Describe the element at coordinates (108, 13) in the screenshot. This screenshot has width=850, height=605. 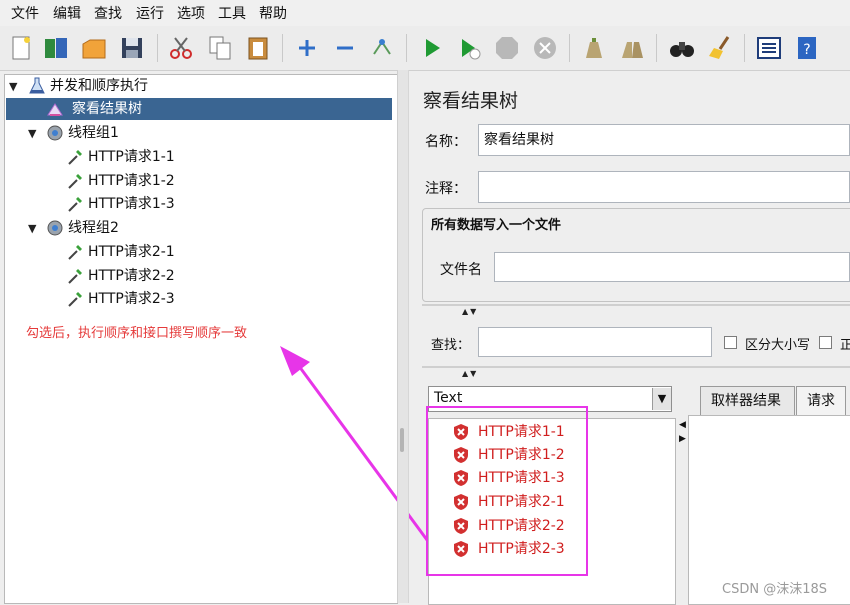
I see `menu-search: 查找` at that location.